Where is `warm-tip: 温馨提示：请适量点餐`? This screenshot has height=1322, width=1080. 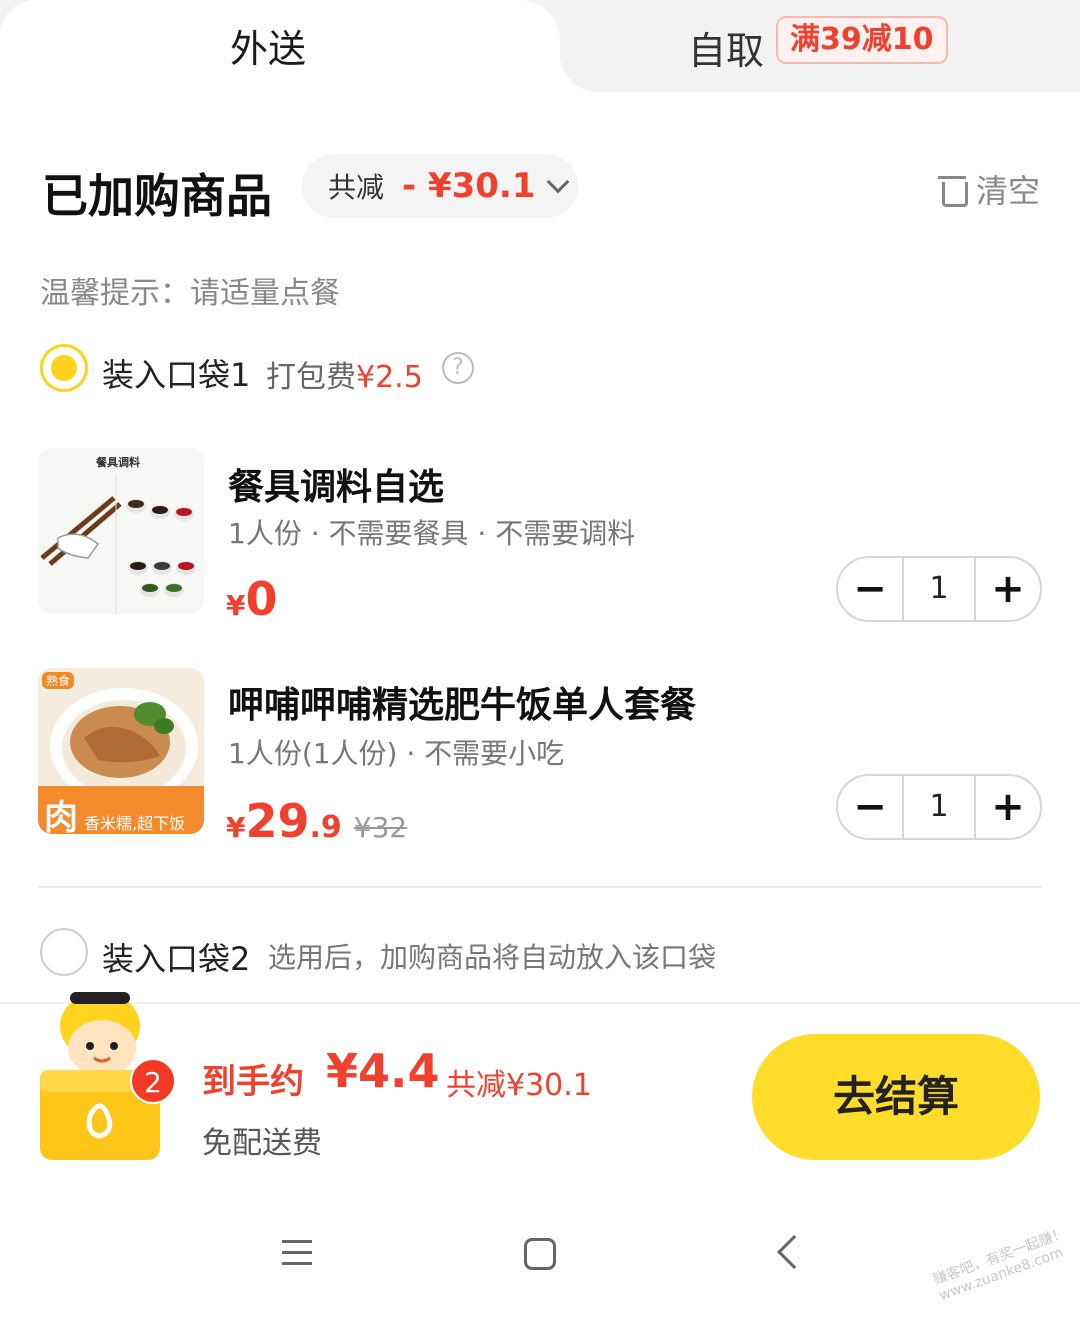
warm-tip: 温馨提示：请适量点餐 is located at coordinates (190, 293).